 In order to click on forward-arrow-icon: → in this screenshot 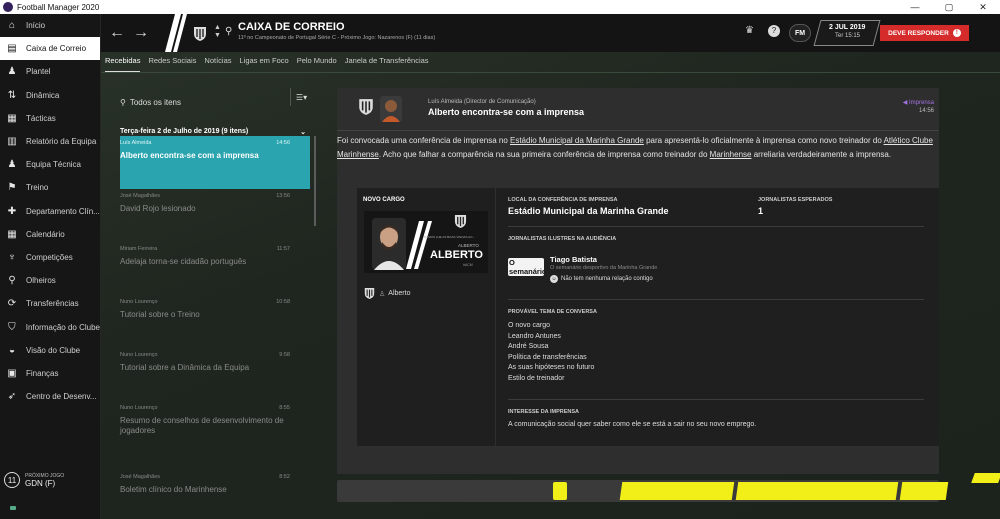, I will do `click(141, 33)`.